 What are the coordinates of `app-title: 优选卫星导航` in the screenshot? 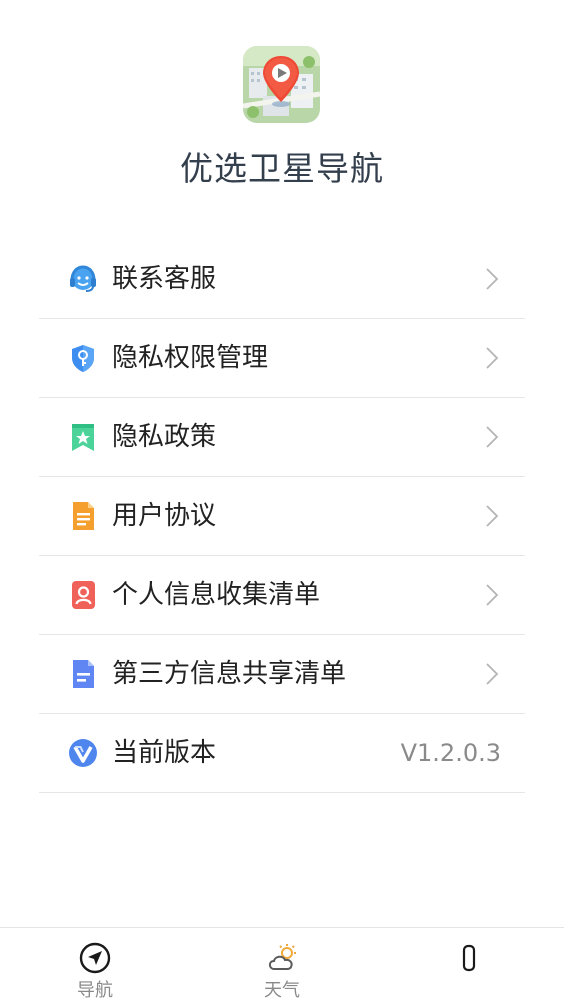 It's located at (282, 168).